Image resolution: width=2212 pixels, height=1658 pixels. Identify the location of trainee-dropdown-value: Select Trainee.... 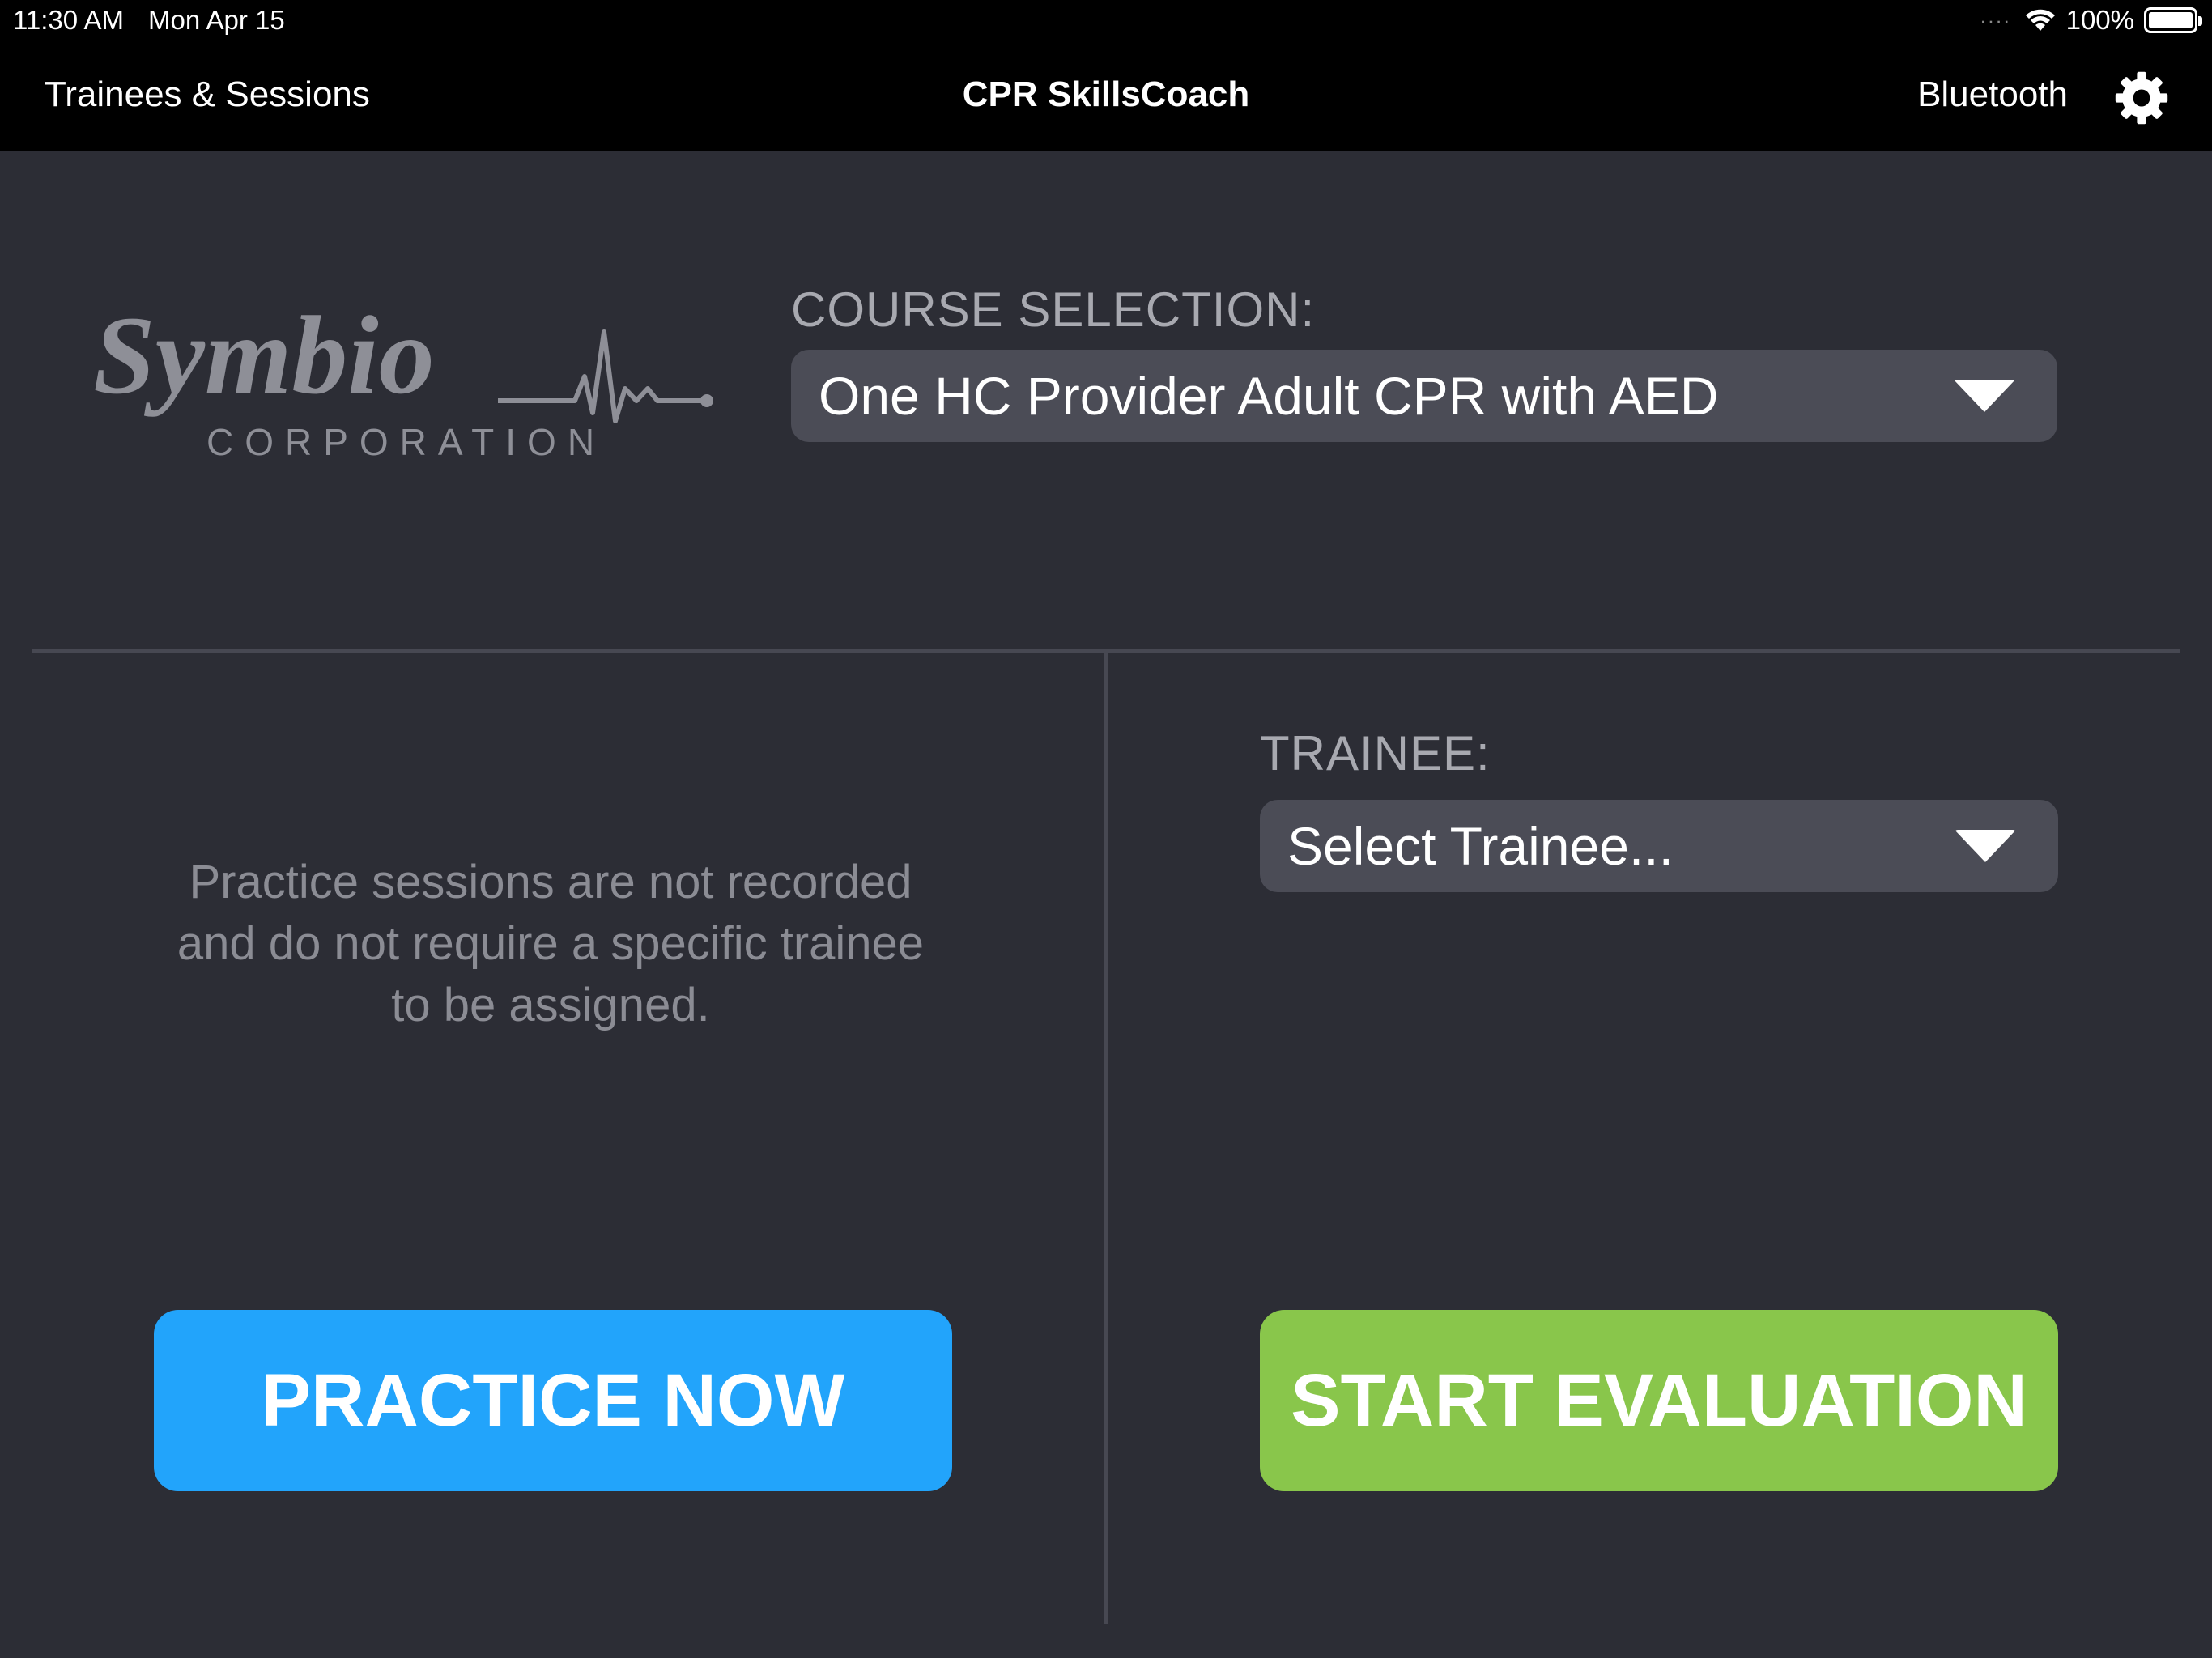
(1481, 846).